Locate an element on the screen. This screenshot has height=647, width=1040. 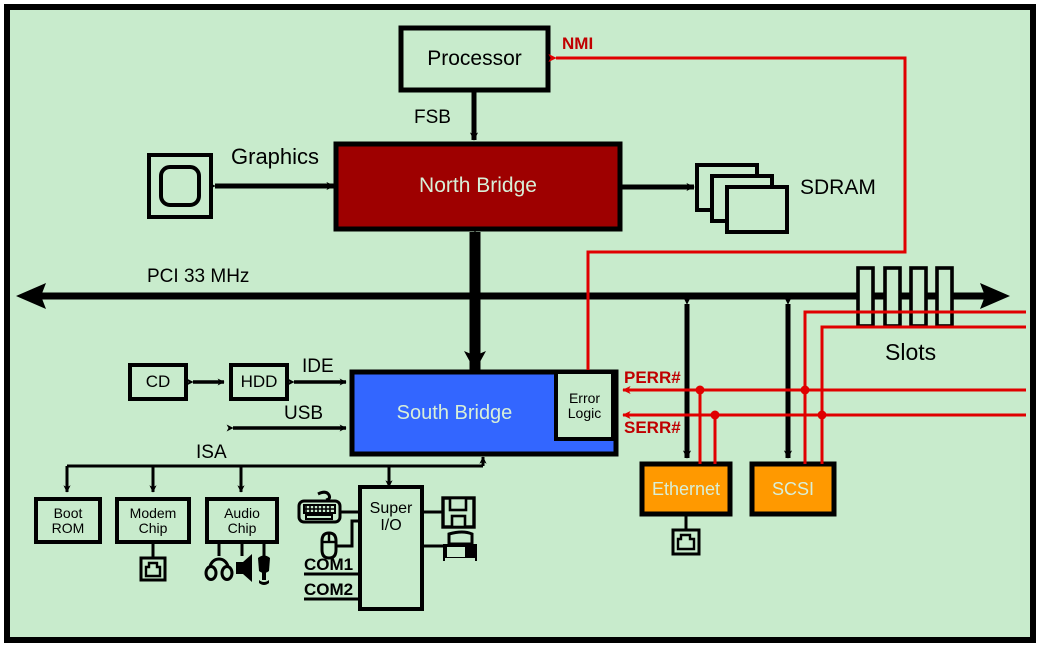
ethernet-label: Ethernet is located at coordinates (686, 488).